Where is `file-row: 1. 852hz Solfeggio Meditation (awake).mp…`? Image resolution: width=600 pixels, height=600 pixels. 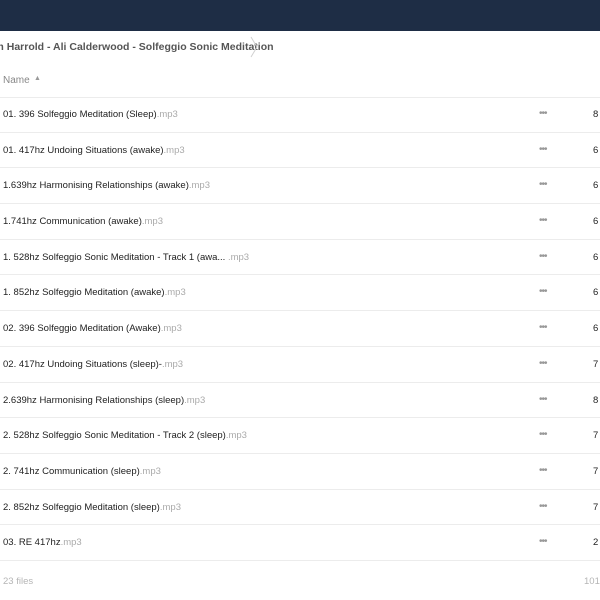 file-row: 1. 852hz Solfeggio Meditation (awake).mp… is located at coordinates (300, 293).